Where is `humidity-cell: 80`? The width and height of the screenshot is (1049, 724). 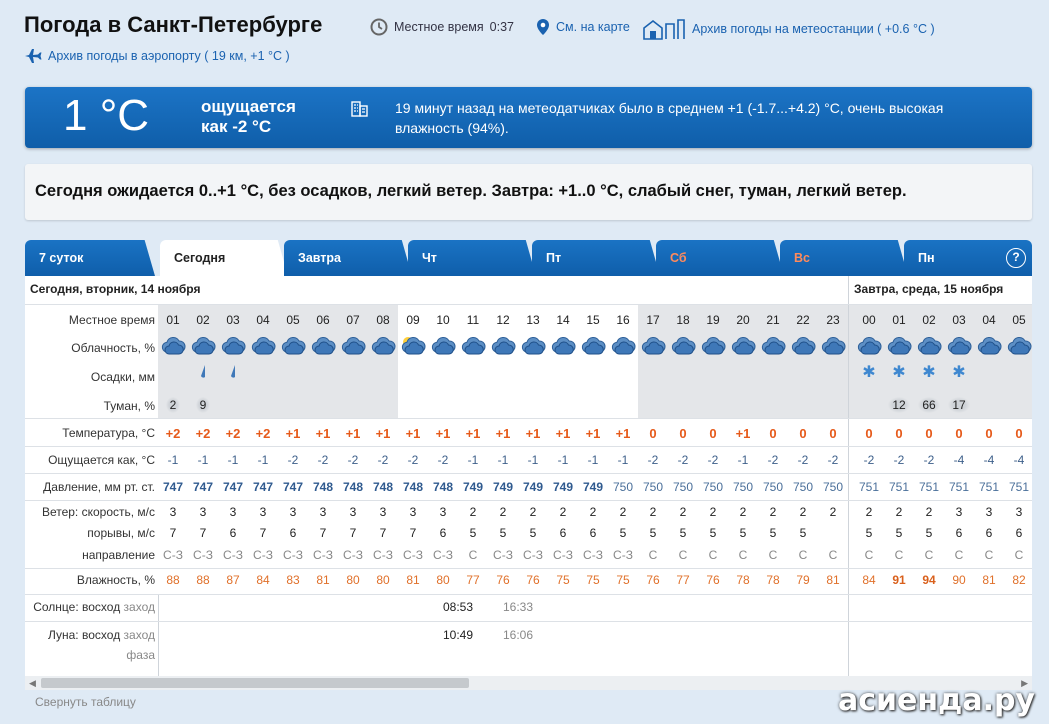
humidity-cell: 80 is located at coordinates (443, 580).